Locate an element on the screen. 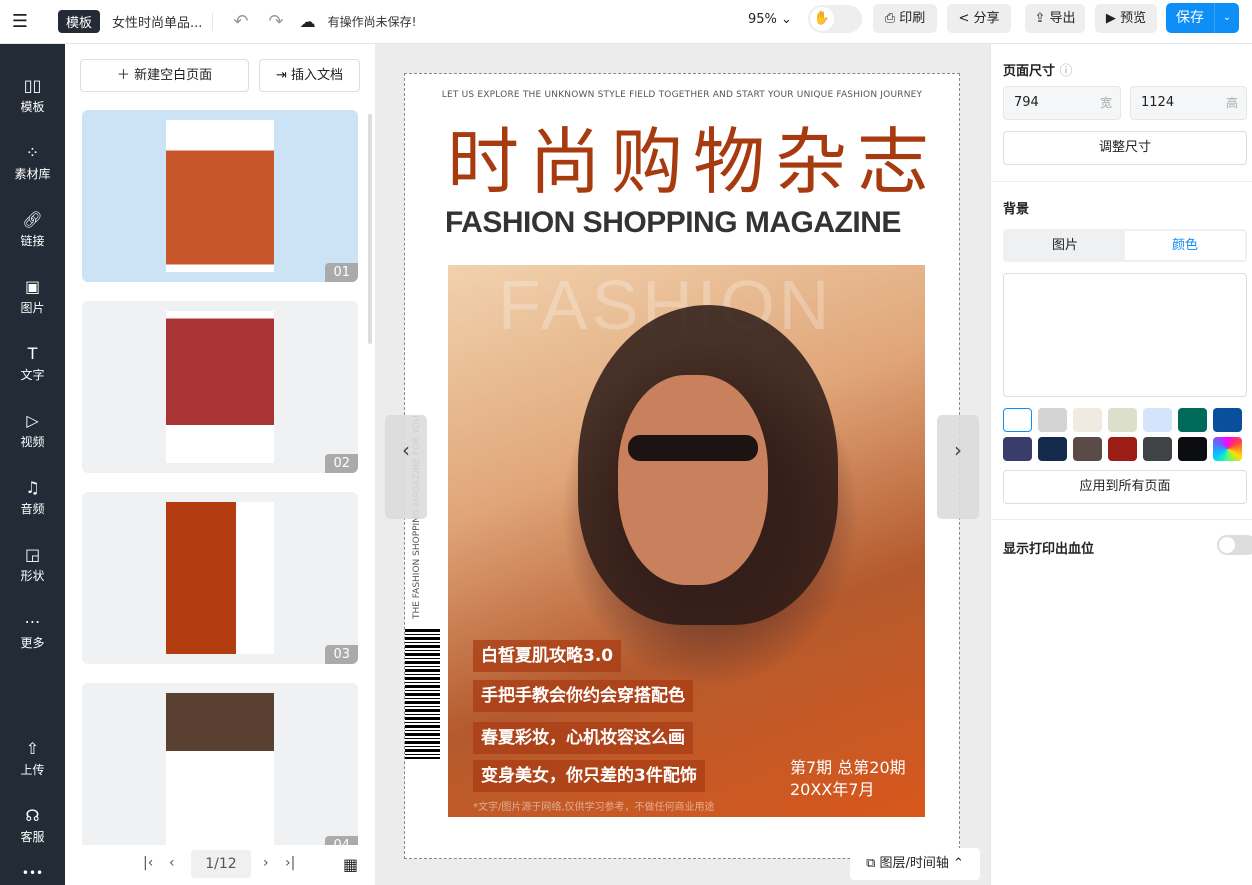 This screenshot has height=885, width=1252. sidebar-item-1: ⁘ 素材库 is located at coordinates (32, 162).